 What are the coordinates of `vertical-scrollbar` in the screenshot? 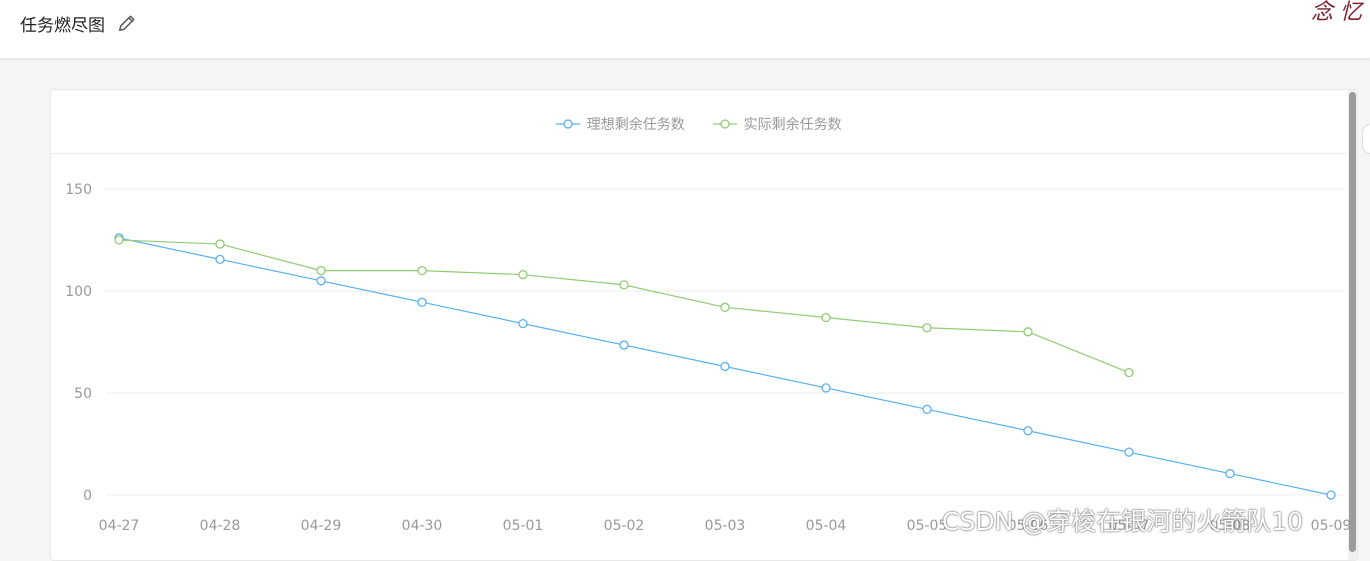 It's located at (1352, 325).